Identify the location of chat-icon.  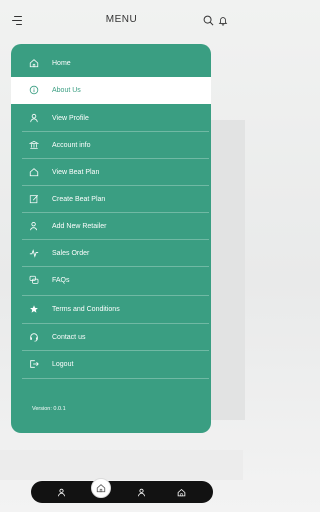
(34, 280).